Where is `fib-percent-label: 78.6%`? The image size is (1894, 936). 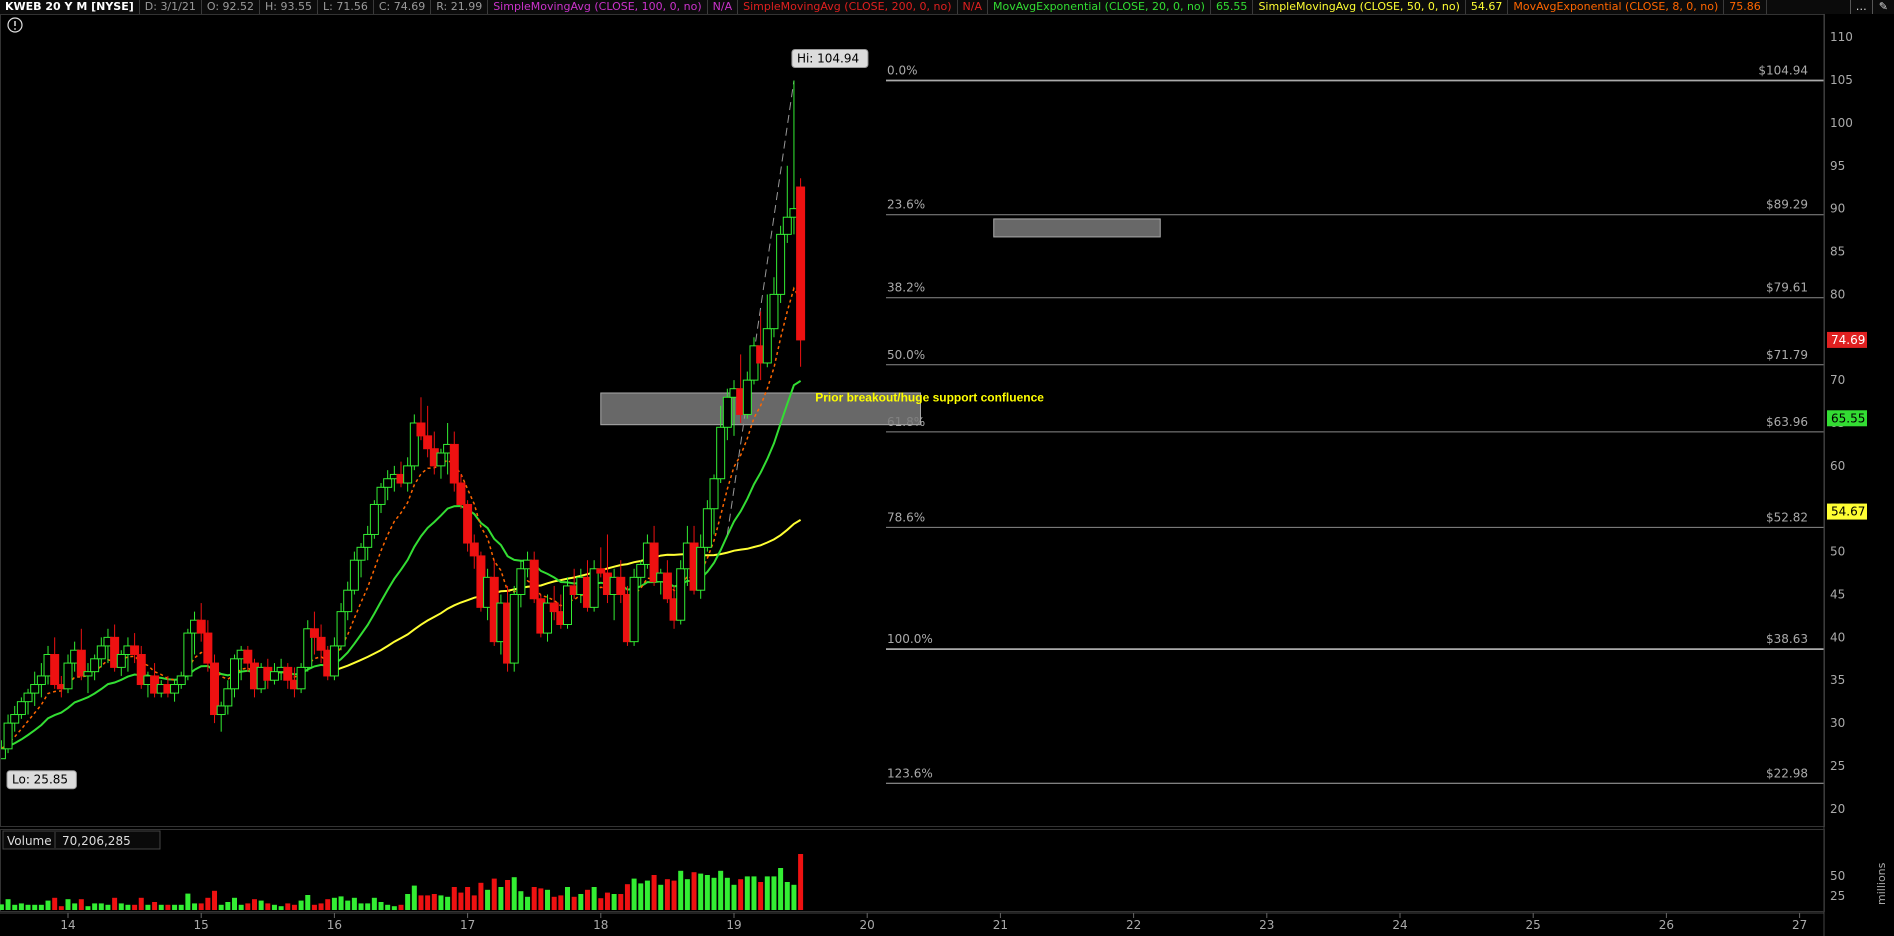
fib-percent-label: 78.6% is located at coordinates (906, 517).